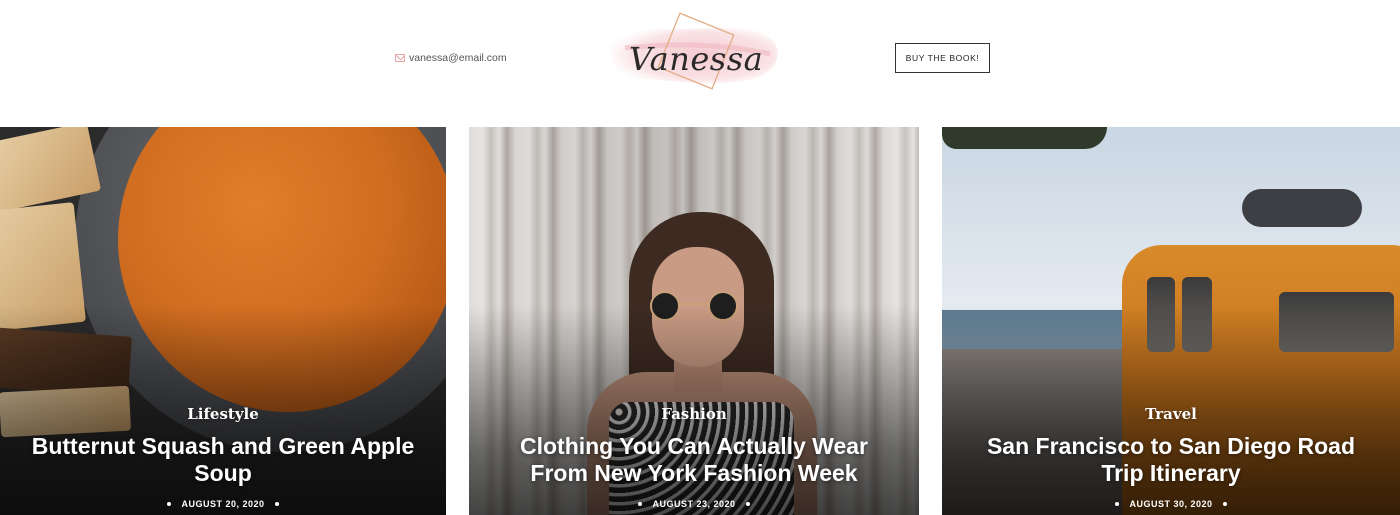 Image resolution: width=1400 pixels, height=515 pixels. Describe the element at coordinates (458, 58) in the screenshot. I see `email-text: vanessa@email.com` at that location.